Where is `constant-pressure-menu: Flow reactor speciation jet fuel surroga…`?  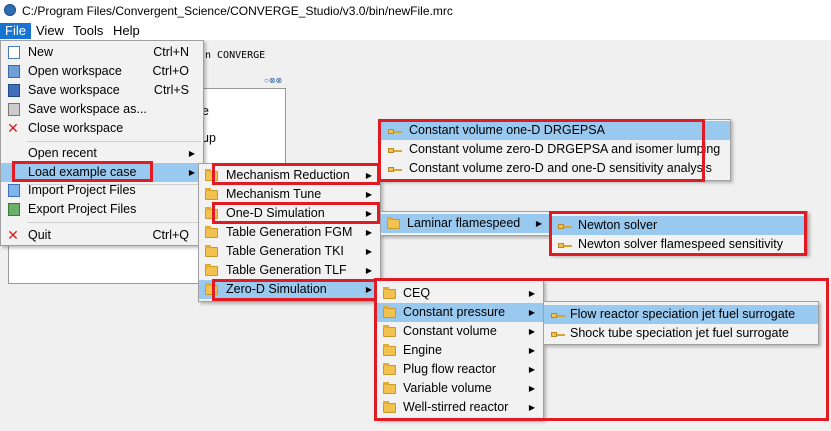 constant-pressure-menu: Flow reactor speciation jet fuel surroga… is located at coordinates (681, 323).